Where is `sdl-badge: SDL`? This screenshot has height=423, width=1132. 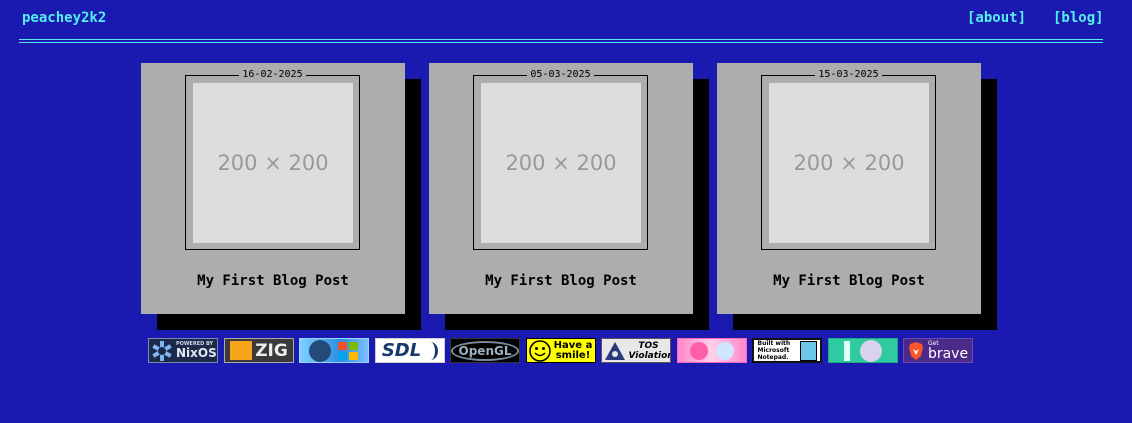 sdl-badge: SDL is located at coordinates (410, 350).